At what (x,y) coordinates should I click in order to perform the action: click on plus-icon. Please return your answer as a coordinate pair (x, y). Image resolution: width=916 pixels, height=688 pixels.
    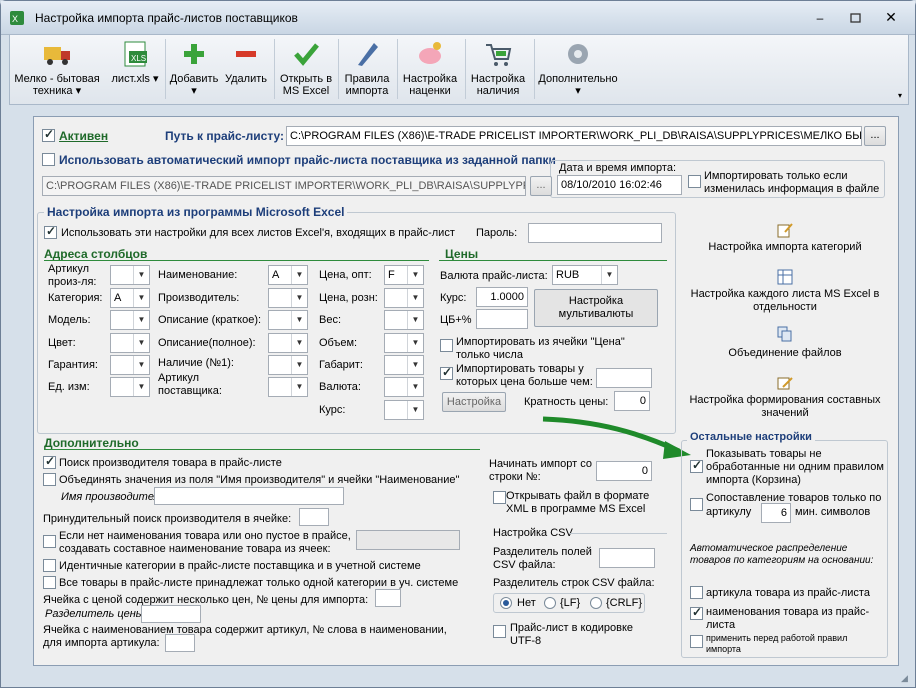
    Looking at the image, I should click on (194, 54).